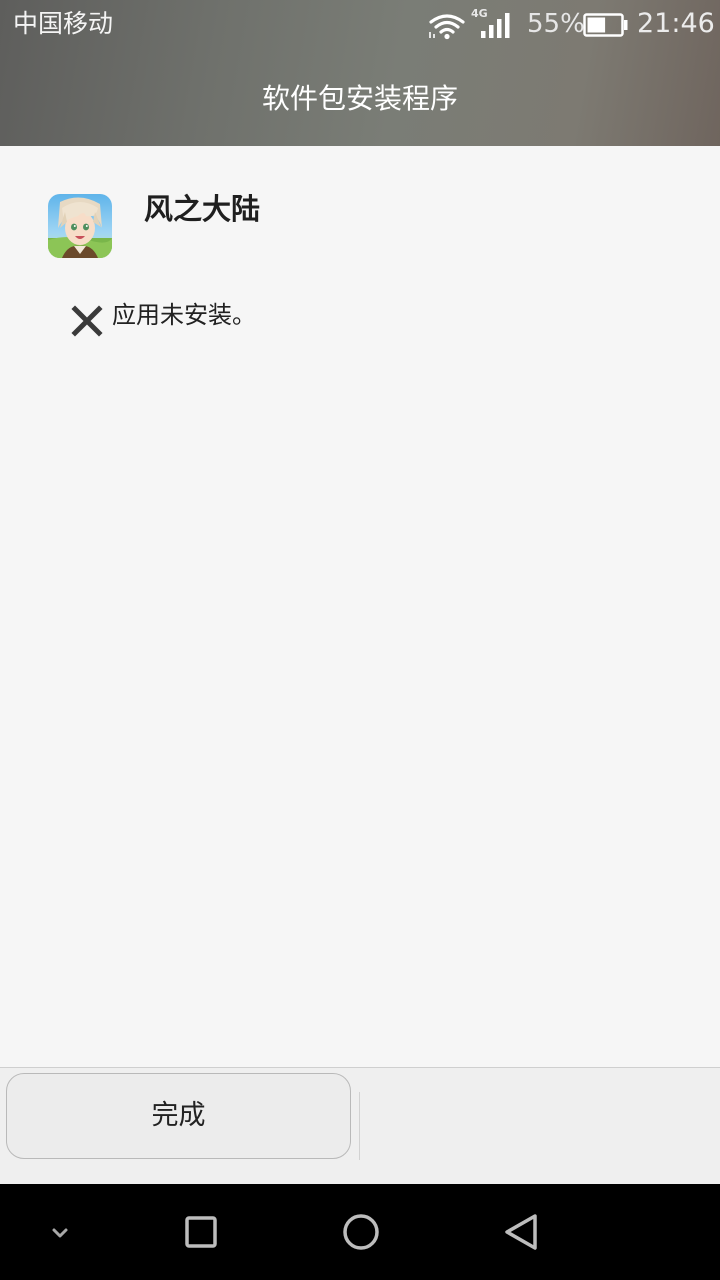 Image resolution: width=720 pixels, height=1280 pixels. What do you see at coordinates (676, 23) in the screenshot?
I see `clock: 21:46` at bounding box center [676, 23].